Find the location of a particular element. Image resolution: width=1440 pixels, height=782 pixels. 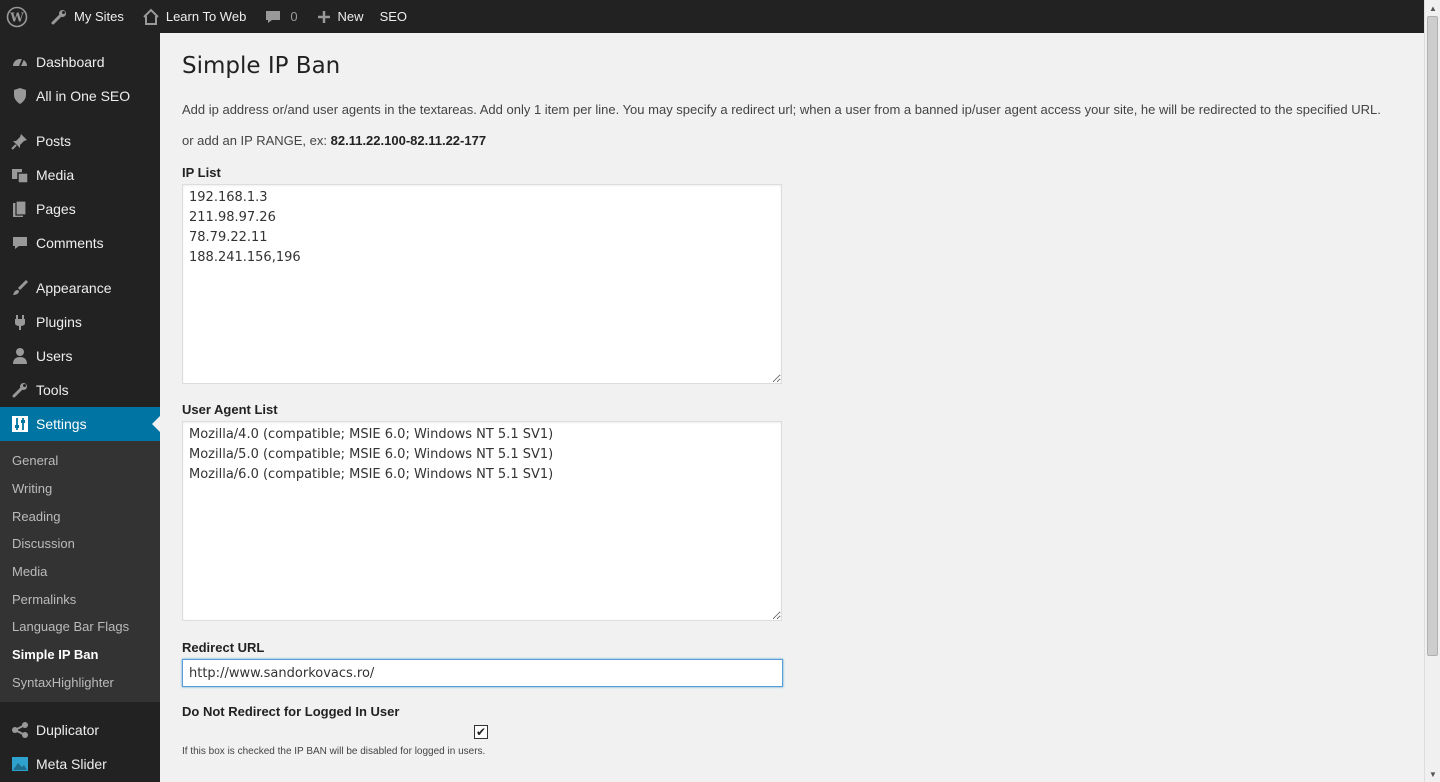

wordpress-icon: W is located at coordinates (17, 17).